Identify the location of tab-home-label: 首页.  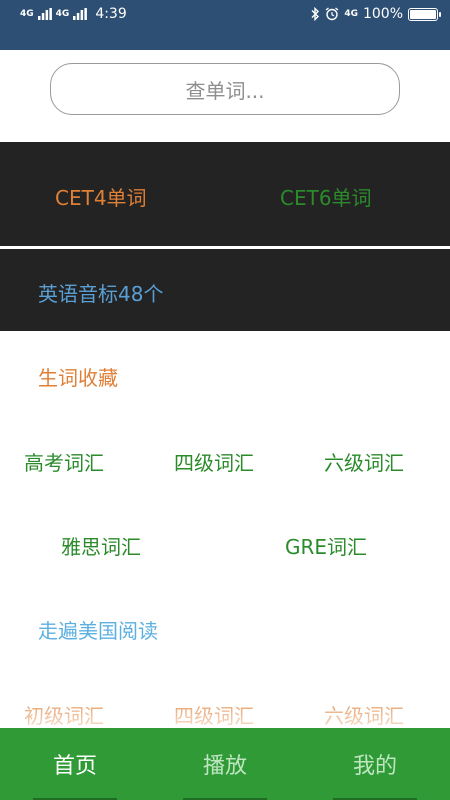
(74, 766).